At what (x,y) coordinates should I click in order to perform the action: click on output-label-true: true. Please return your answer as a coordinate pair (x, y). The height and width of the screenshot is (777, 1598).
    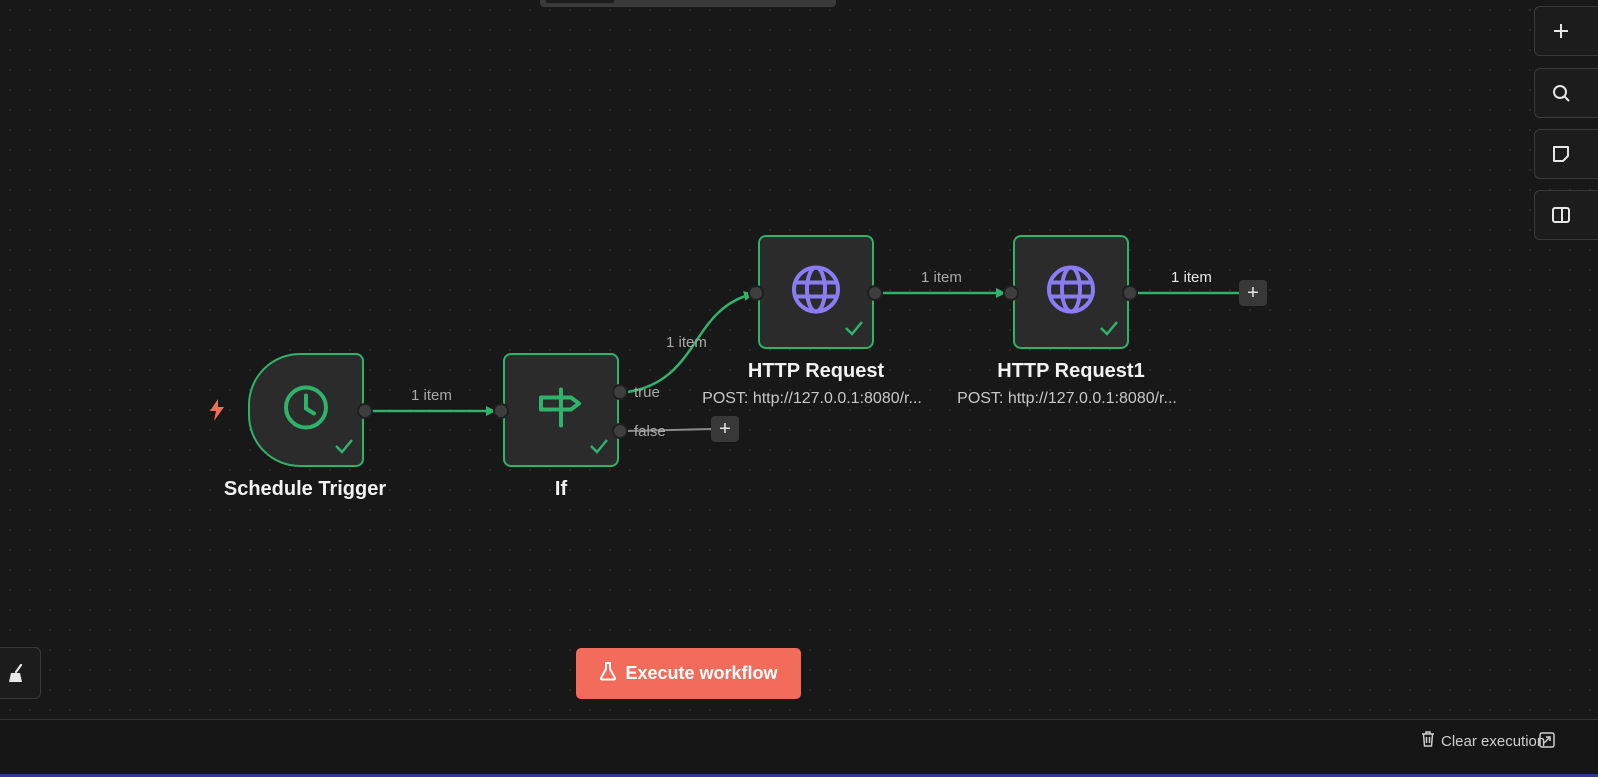
    Looking at the image, I should click on (647, 392).